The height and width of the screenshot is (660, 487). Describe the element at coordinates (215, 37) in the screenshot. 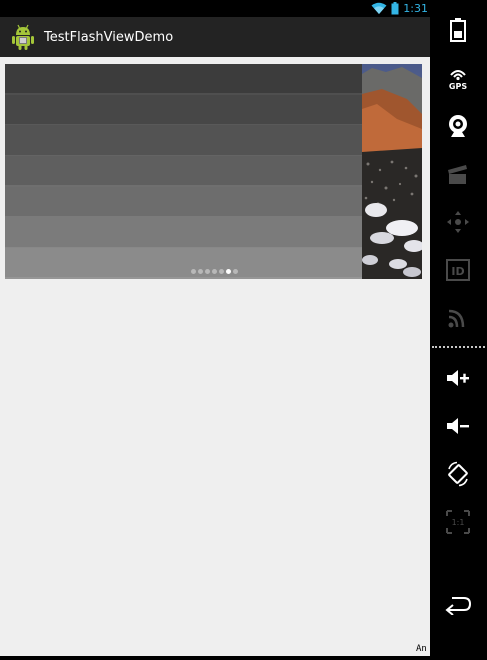

I see `action-bar: TestFlashViewDemo` at that location.